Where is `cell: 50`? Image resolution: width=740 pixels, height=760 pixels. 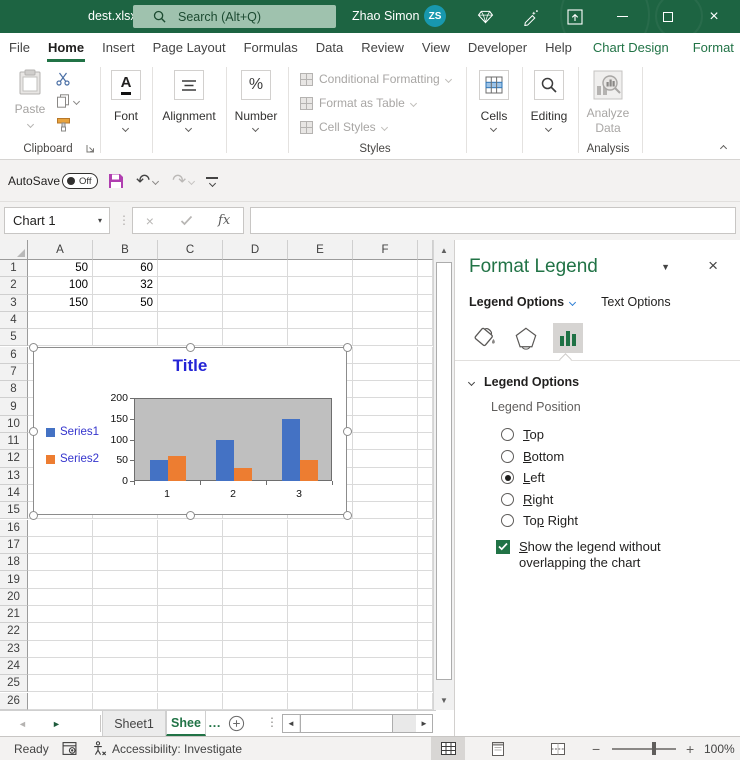
cell: 50 is located at coordinates (60, 269).